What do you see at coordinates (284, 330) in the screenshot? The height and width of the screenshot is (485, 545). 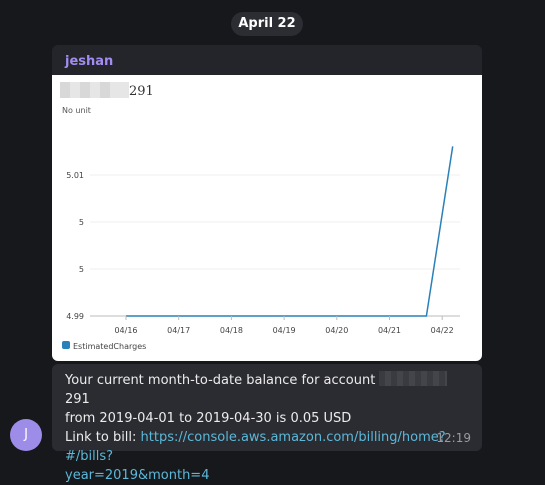 I see `x-tick-label: 04/19` at bounding box center [284, 330].